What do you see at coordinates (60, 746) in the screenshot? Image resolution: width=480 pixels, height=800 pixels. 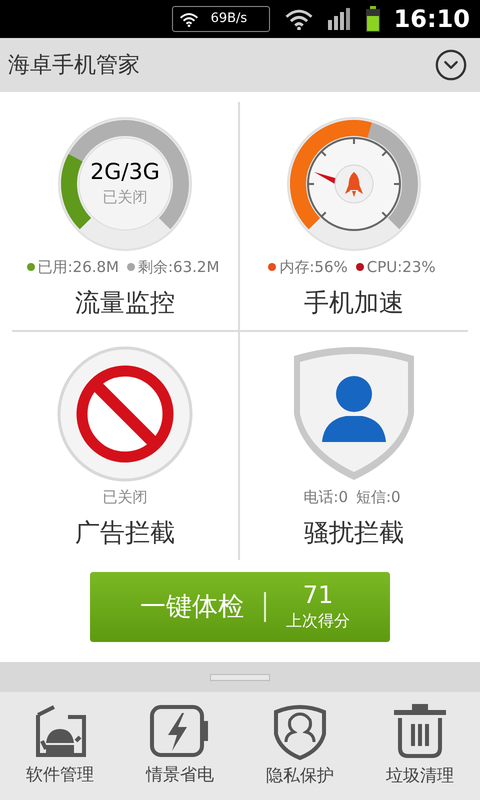 I see `nav-item: 软件管理` at bounding box center [60, 746].